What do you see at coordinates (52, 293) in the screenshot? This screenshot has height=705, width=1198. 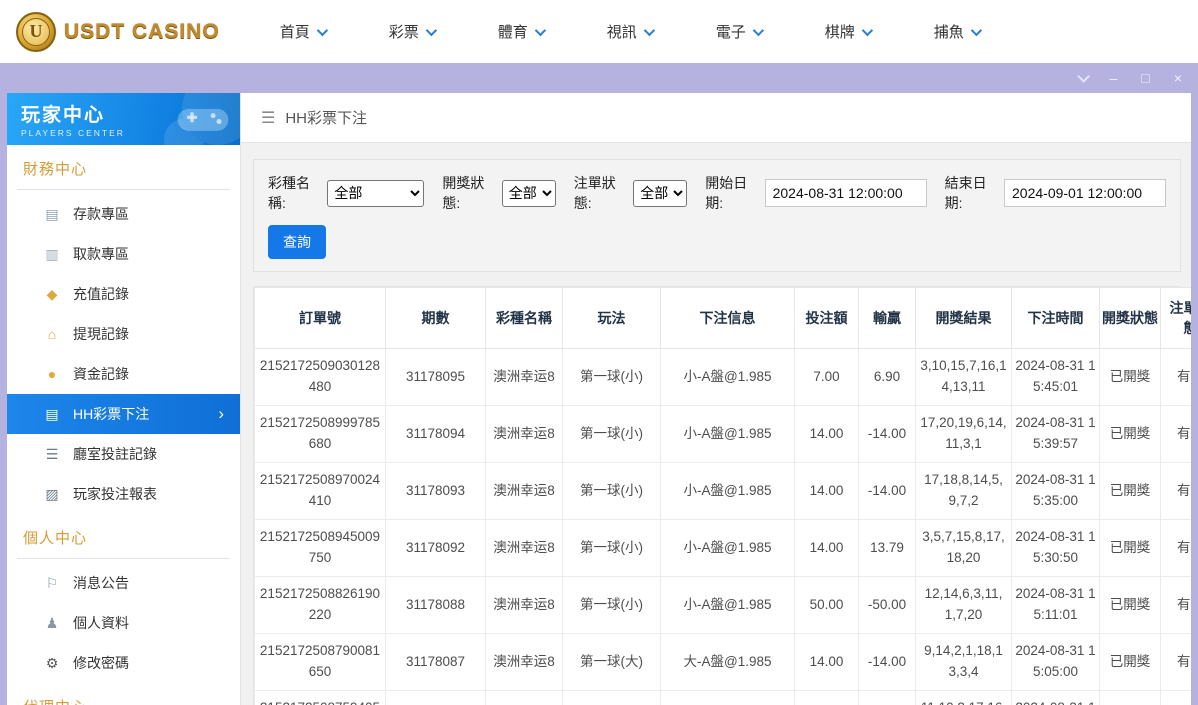 I see `recharge-record-icon: ◆` at bounding box center [52, 293].